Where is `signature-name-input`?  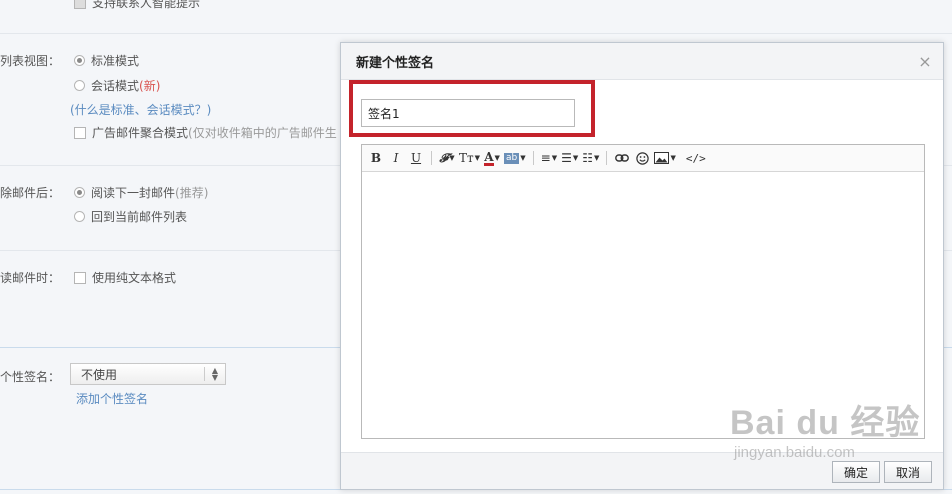 signature-name-input is located at coordinates (468, 113).